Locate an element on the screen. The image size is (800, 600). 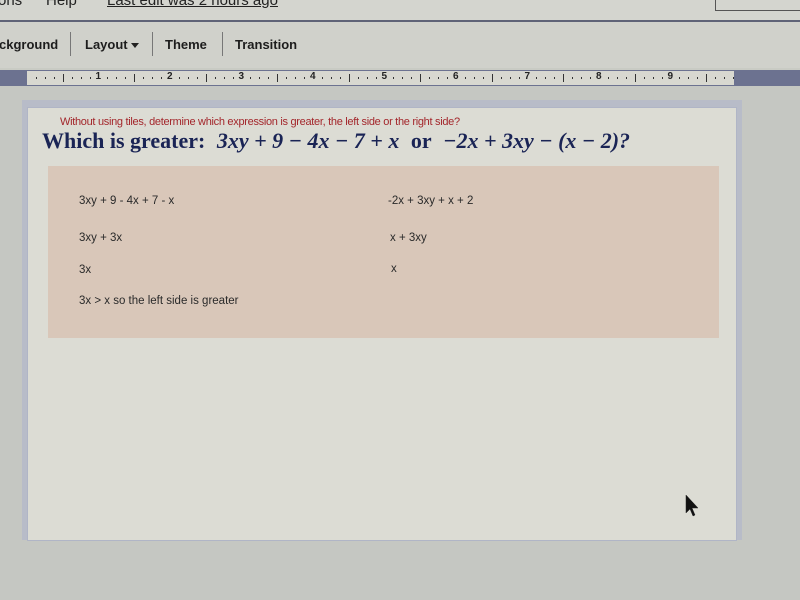
layout-button: Layout is located at coordinates (112, 44).